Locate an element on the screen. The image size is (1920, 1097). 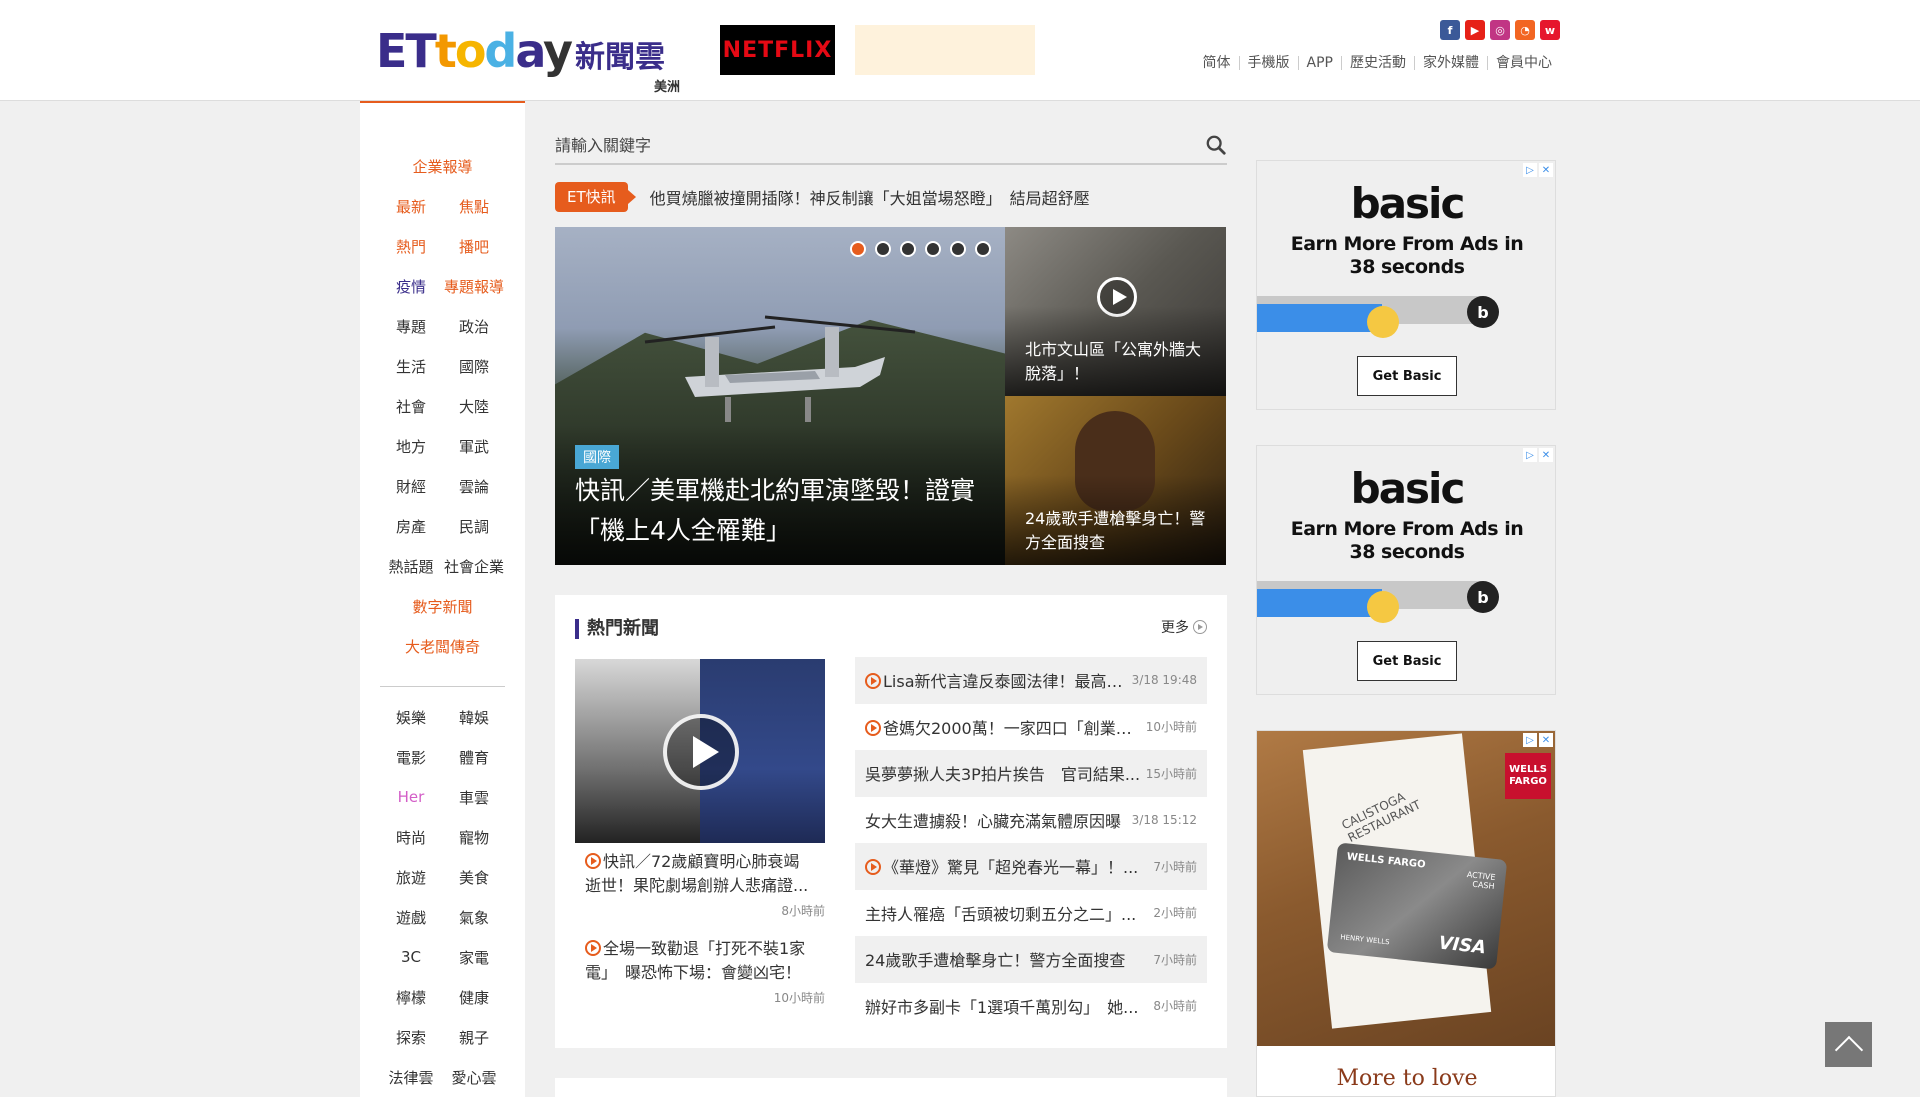
left-nav-item: 旅遊 is located at coordinates (411, 877).